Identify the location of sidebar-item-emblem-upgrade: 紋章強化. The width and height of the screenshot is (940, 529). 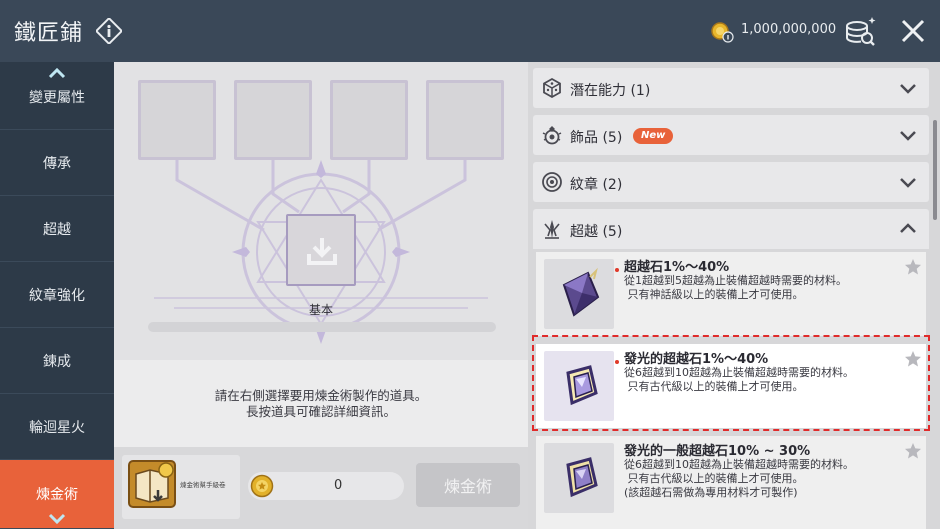
(57, 295).